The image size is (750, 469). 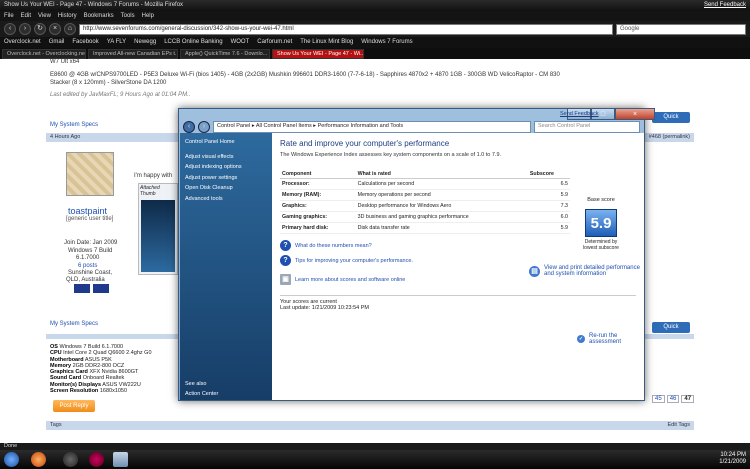 What do you see at coordinates (733, 455) in the screenshot?
I see `clock-time: 10:24 PM` at bounding box center [733, 455].